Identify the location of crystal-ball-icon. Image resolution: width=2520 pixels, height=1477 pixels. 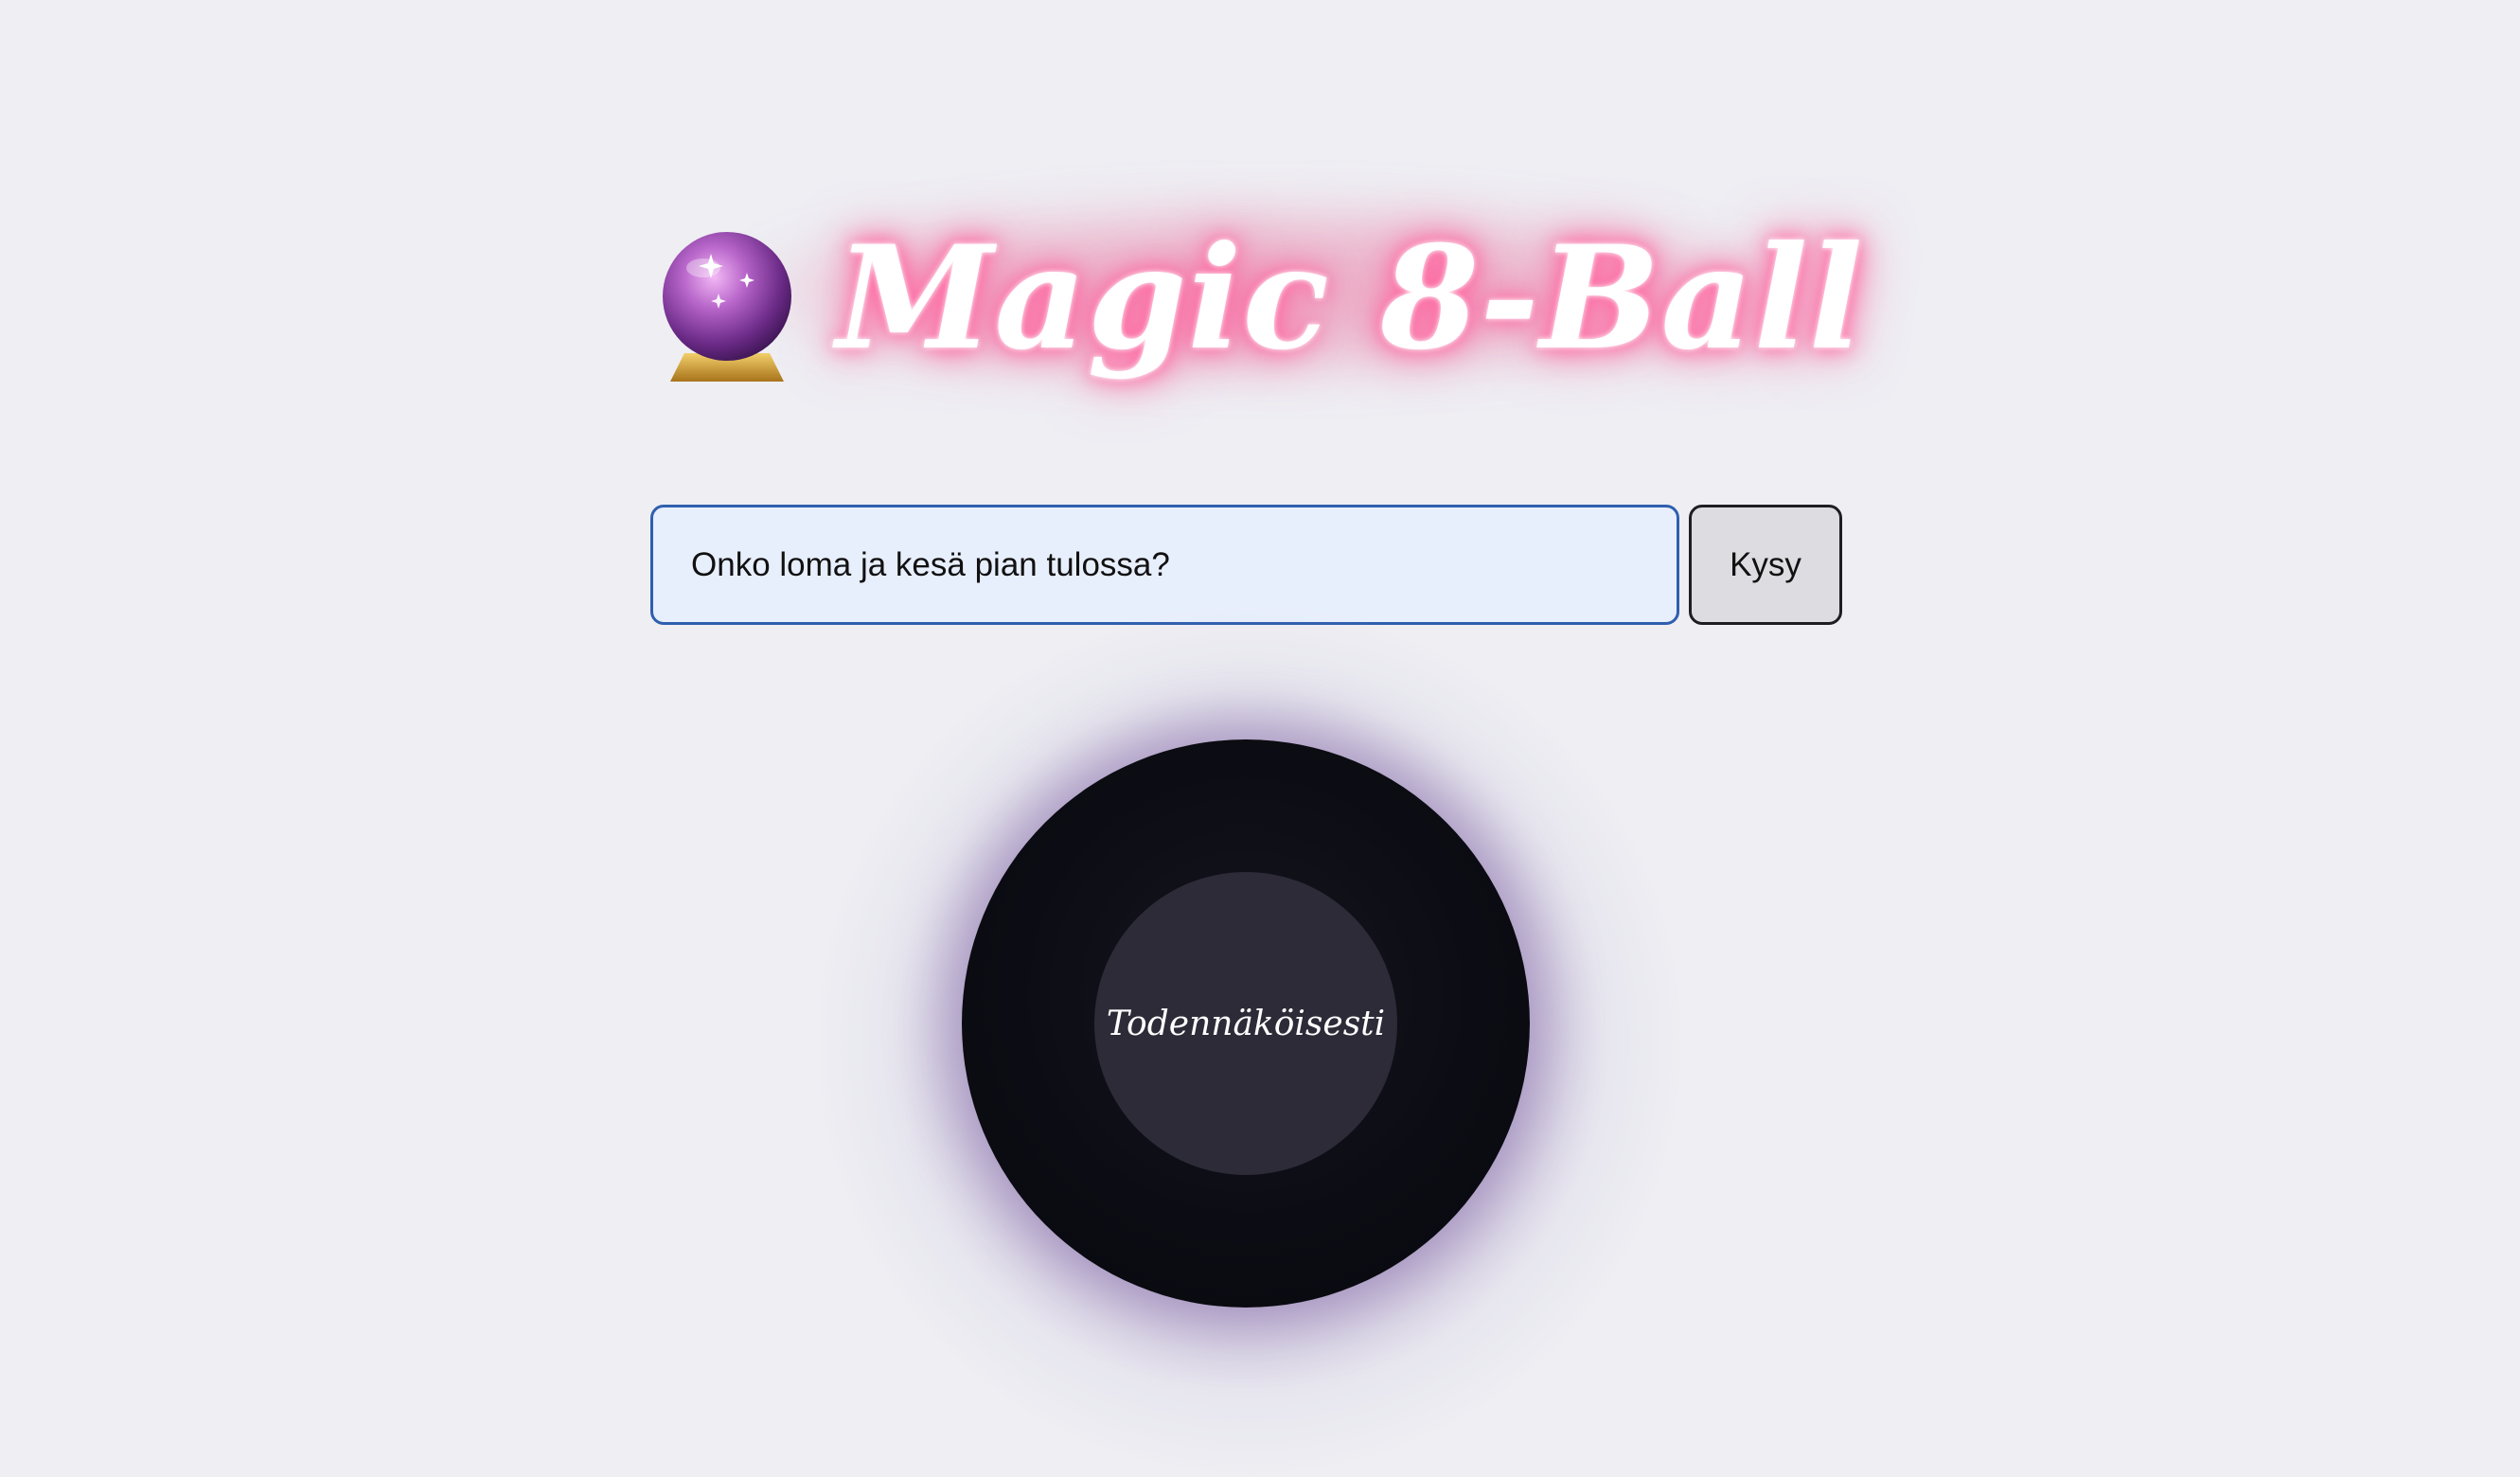
(727, 307).